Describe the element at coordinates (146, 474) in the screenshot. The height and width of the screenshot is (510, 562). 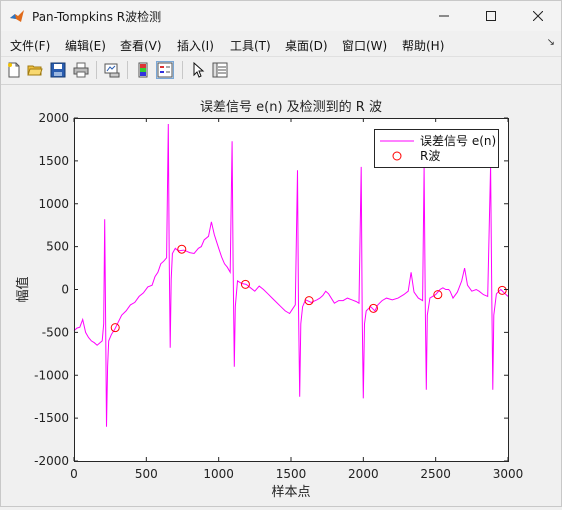
I see `x-tick-label: 500` at that location.